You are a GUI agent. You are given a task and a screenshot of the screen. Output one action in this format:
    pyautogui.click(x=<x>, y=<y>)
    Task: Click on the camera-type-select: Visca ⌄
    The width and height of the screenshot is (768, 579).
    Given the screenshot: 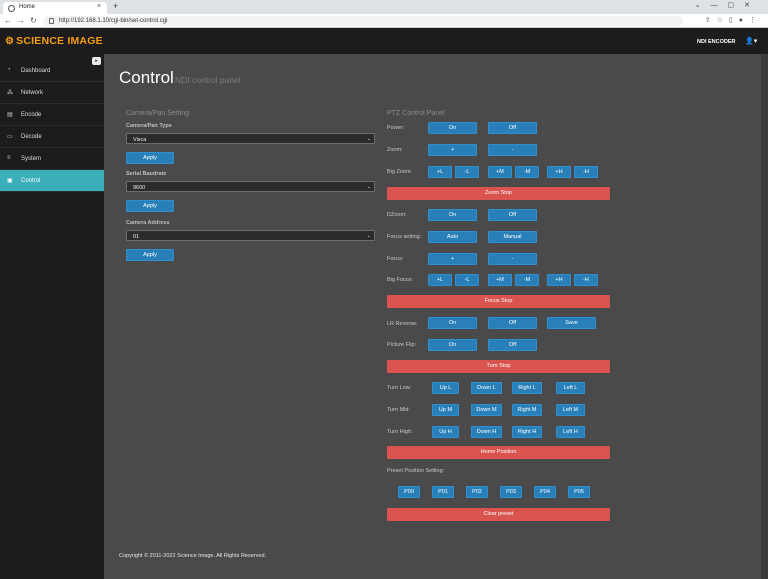 What is the action you would take?
    pyautogui.click(x=250, y=138)
    